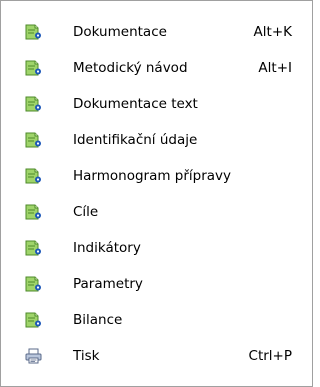  Describe the element at coordinates (156, 248) in the screenshot. I see `menu-item-indikatory: Indikátory` at that location.